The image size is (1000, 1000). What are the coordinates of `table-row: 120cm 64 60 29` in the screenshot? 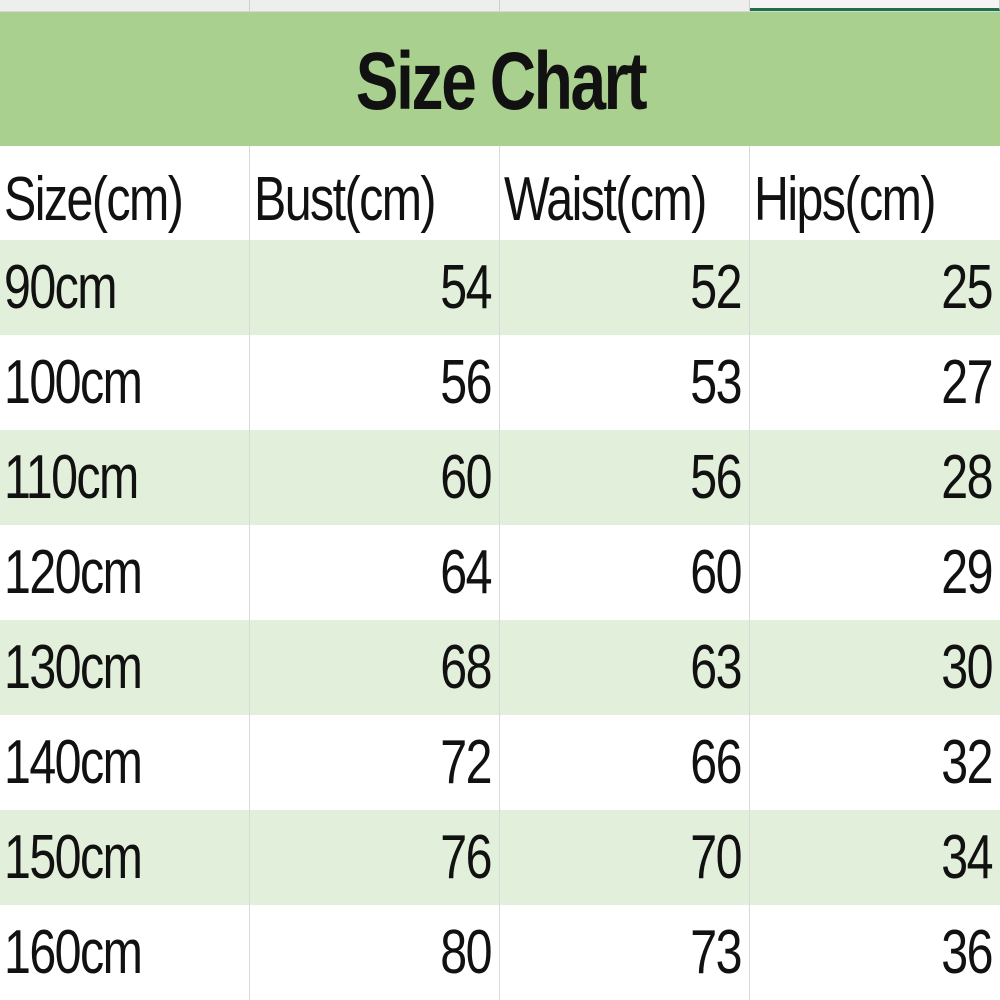 It's located at (500, 572).